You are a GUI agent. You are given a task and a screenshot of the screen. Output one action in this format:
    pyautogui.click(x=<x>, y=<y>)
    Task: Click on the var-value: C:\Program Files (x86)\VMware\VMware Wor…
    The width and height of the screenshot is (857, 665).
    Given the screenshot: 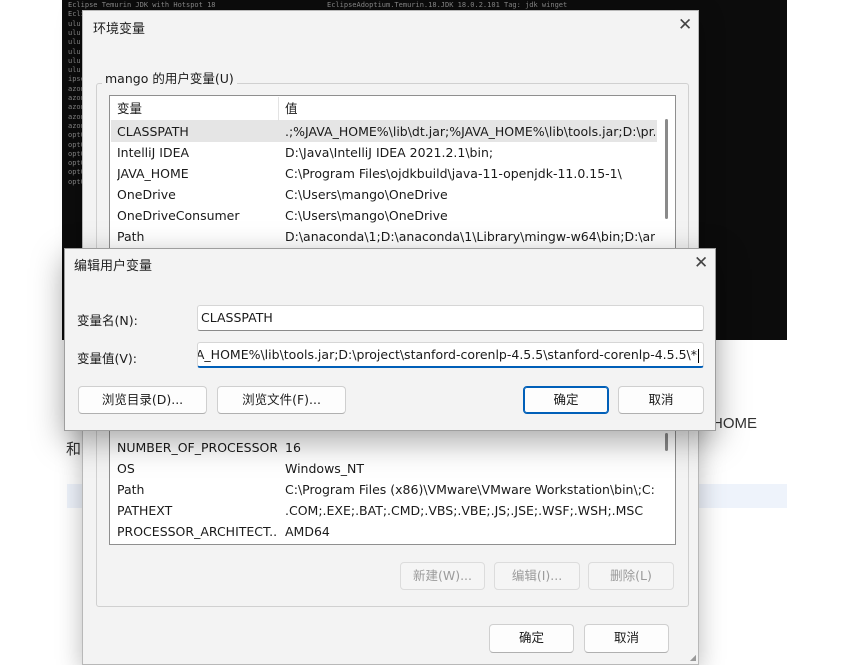 What is the action you would take?
    pyautogui.click(x=470, y=489)
    